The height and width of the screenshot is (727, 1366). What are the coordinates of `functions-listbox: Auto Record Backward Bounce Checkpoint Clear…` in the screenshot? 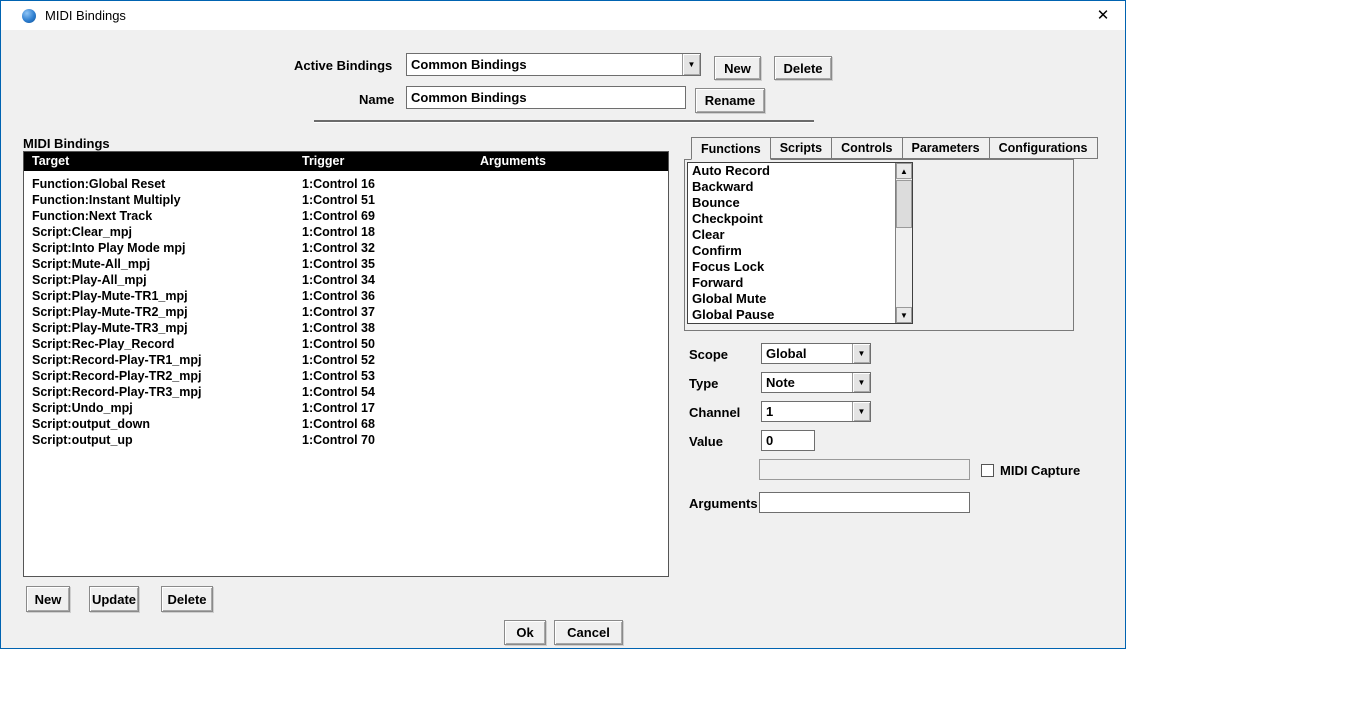 It's located at (800, 243).